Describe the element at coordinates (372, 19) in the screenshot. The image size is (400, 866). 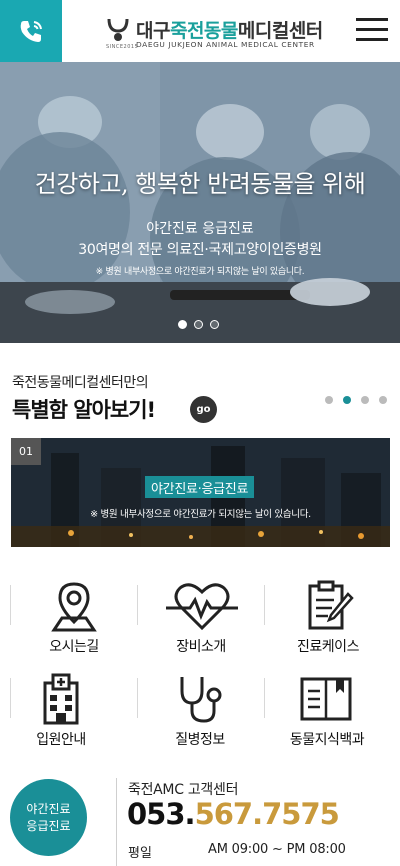
I see `hamburger-icon` at that location.